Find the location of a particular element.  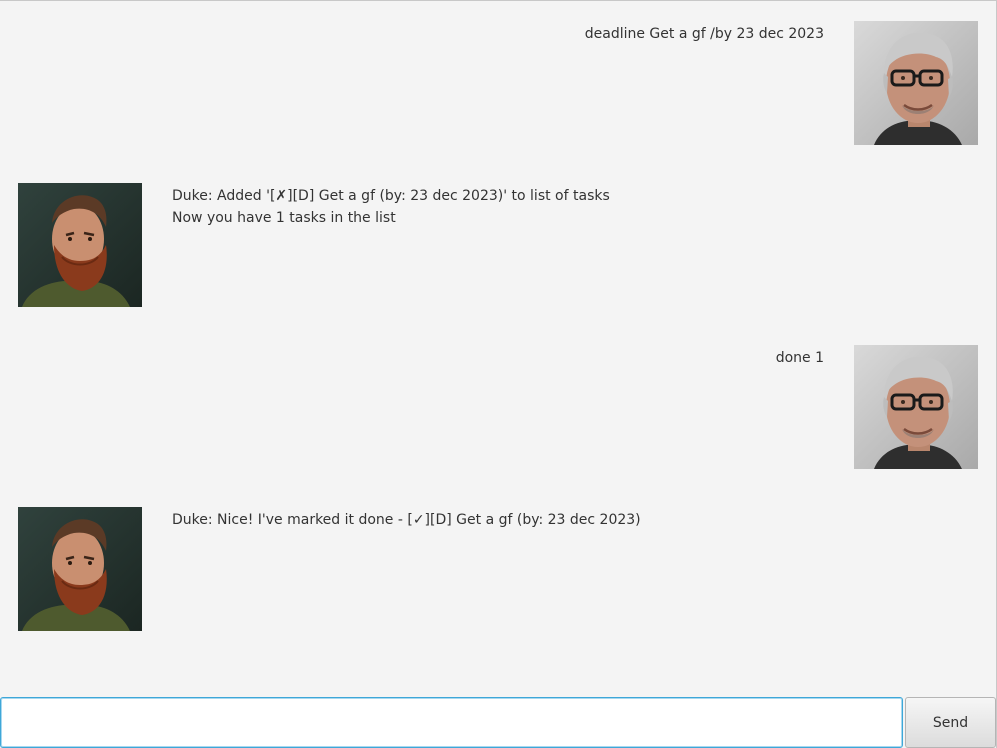

user-message-text: done 1 is located at coordinates (799, 358).